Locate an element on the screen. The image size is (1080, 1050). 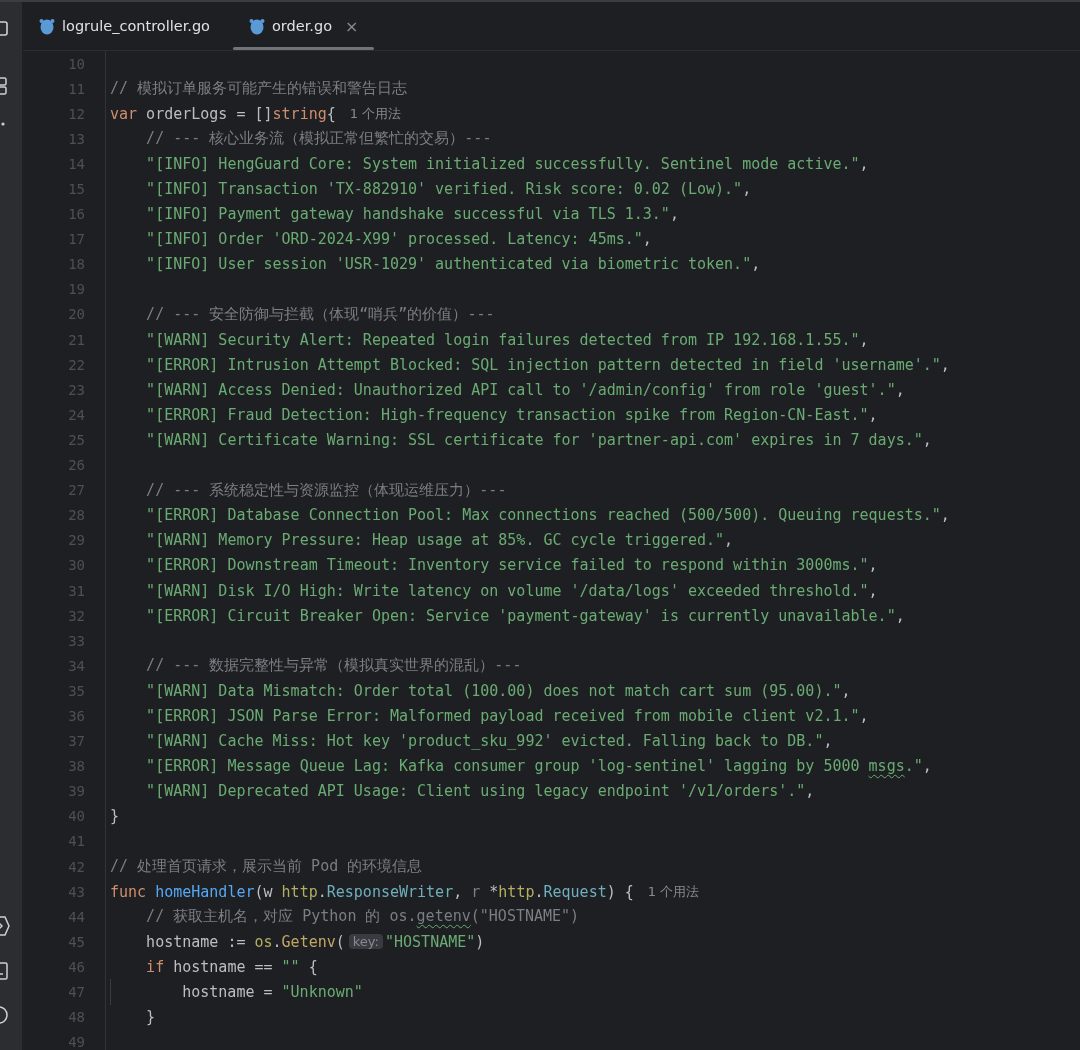
code-line: // --- 数据完整性与异常（模拟真实世界的混乱）--- is located at coordinates (334, 666).